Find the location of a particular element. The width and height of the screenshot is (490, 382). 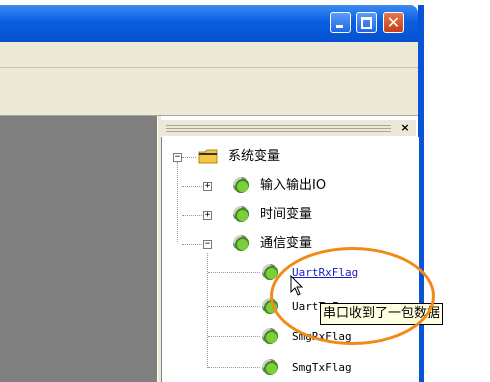

tree-group-label: 时间变量 is located at coordinates (286, 215).